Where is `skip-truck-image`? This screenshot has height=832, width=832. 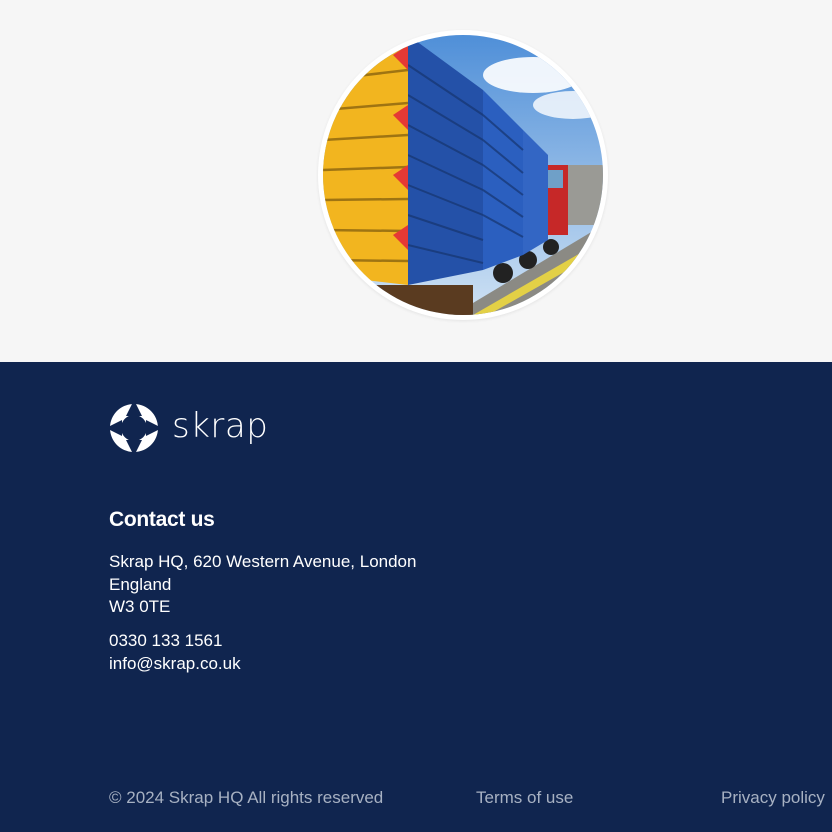
skip-truck-image is located at coordinates (463, 175).